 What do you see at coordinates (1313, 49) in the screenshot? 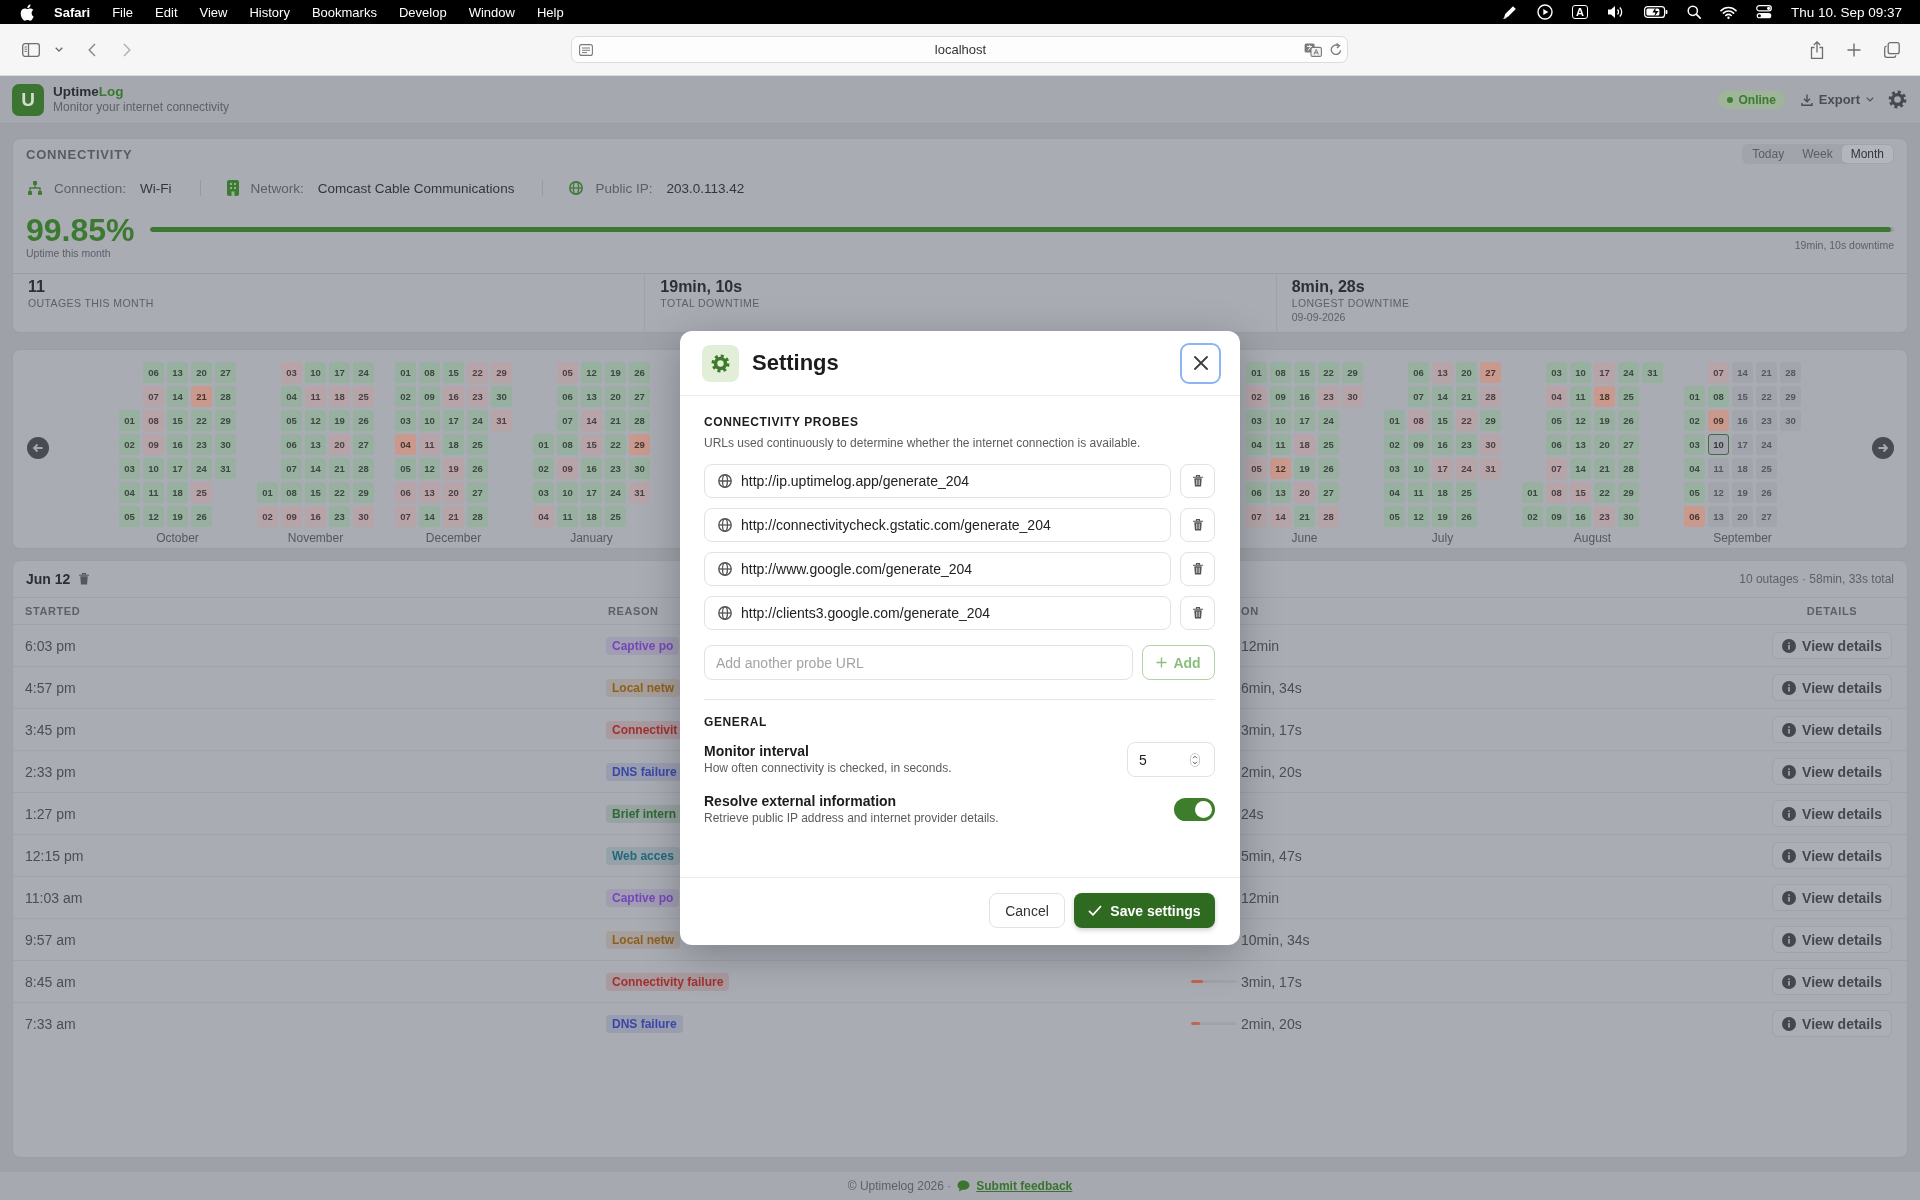
I see `translate-icon` at bounding box center [1313, 49].